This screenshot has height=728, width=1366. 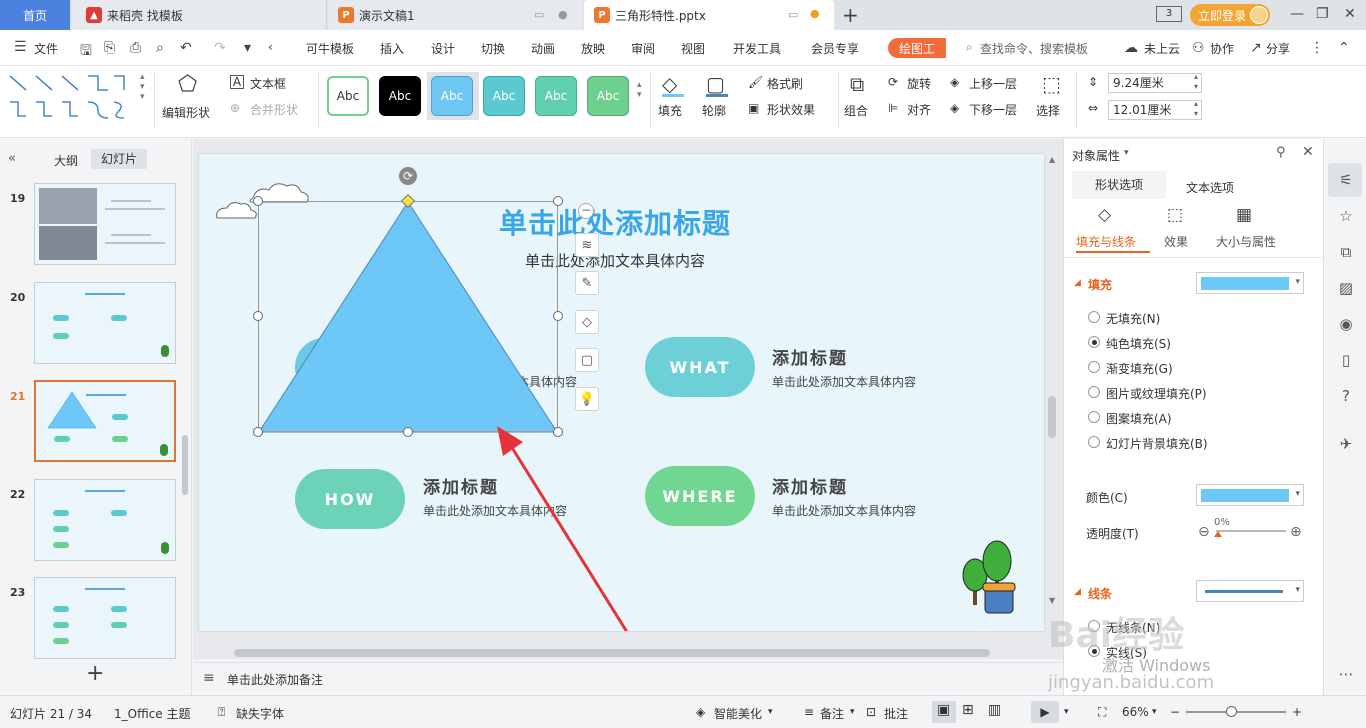 What do you see at coordinates (1094, 317) in the screenshot?
I see `radio-no-fill` at bounding box center [1094, 317].